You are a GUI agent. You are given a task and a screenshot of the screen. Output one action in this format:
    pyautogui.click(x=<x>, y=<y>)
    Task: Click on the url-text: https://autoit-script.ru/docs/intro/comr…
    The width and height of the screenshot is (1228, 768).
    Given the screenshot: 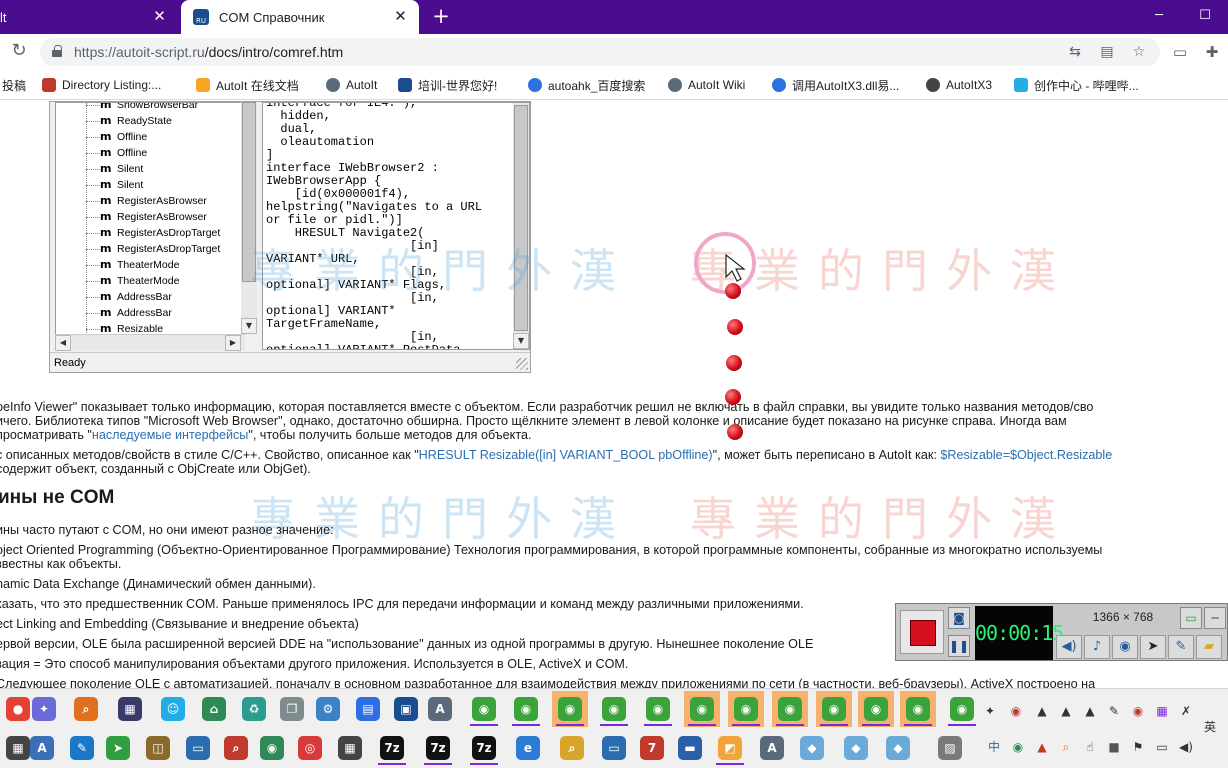 What is the action you would take?
    pyautogui.click(x=208, y=52)
    